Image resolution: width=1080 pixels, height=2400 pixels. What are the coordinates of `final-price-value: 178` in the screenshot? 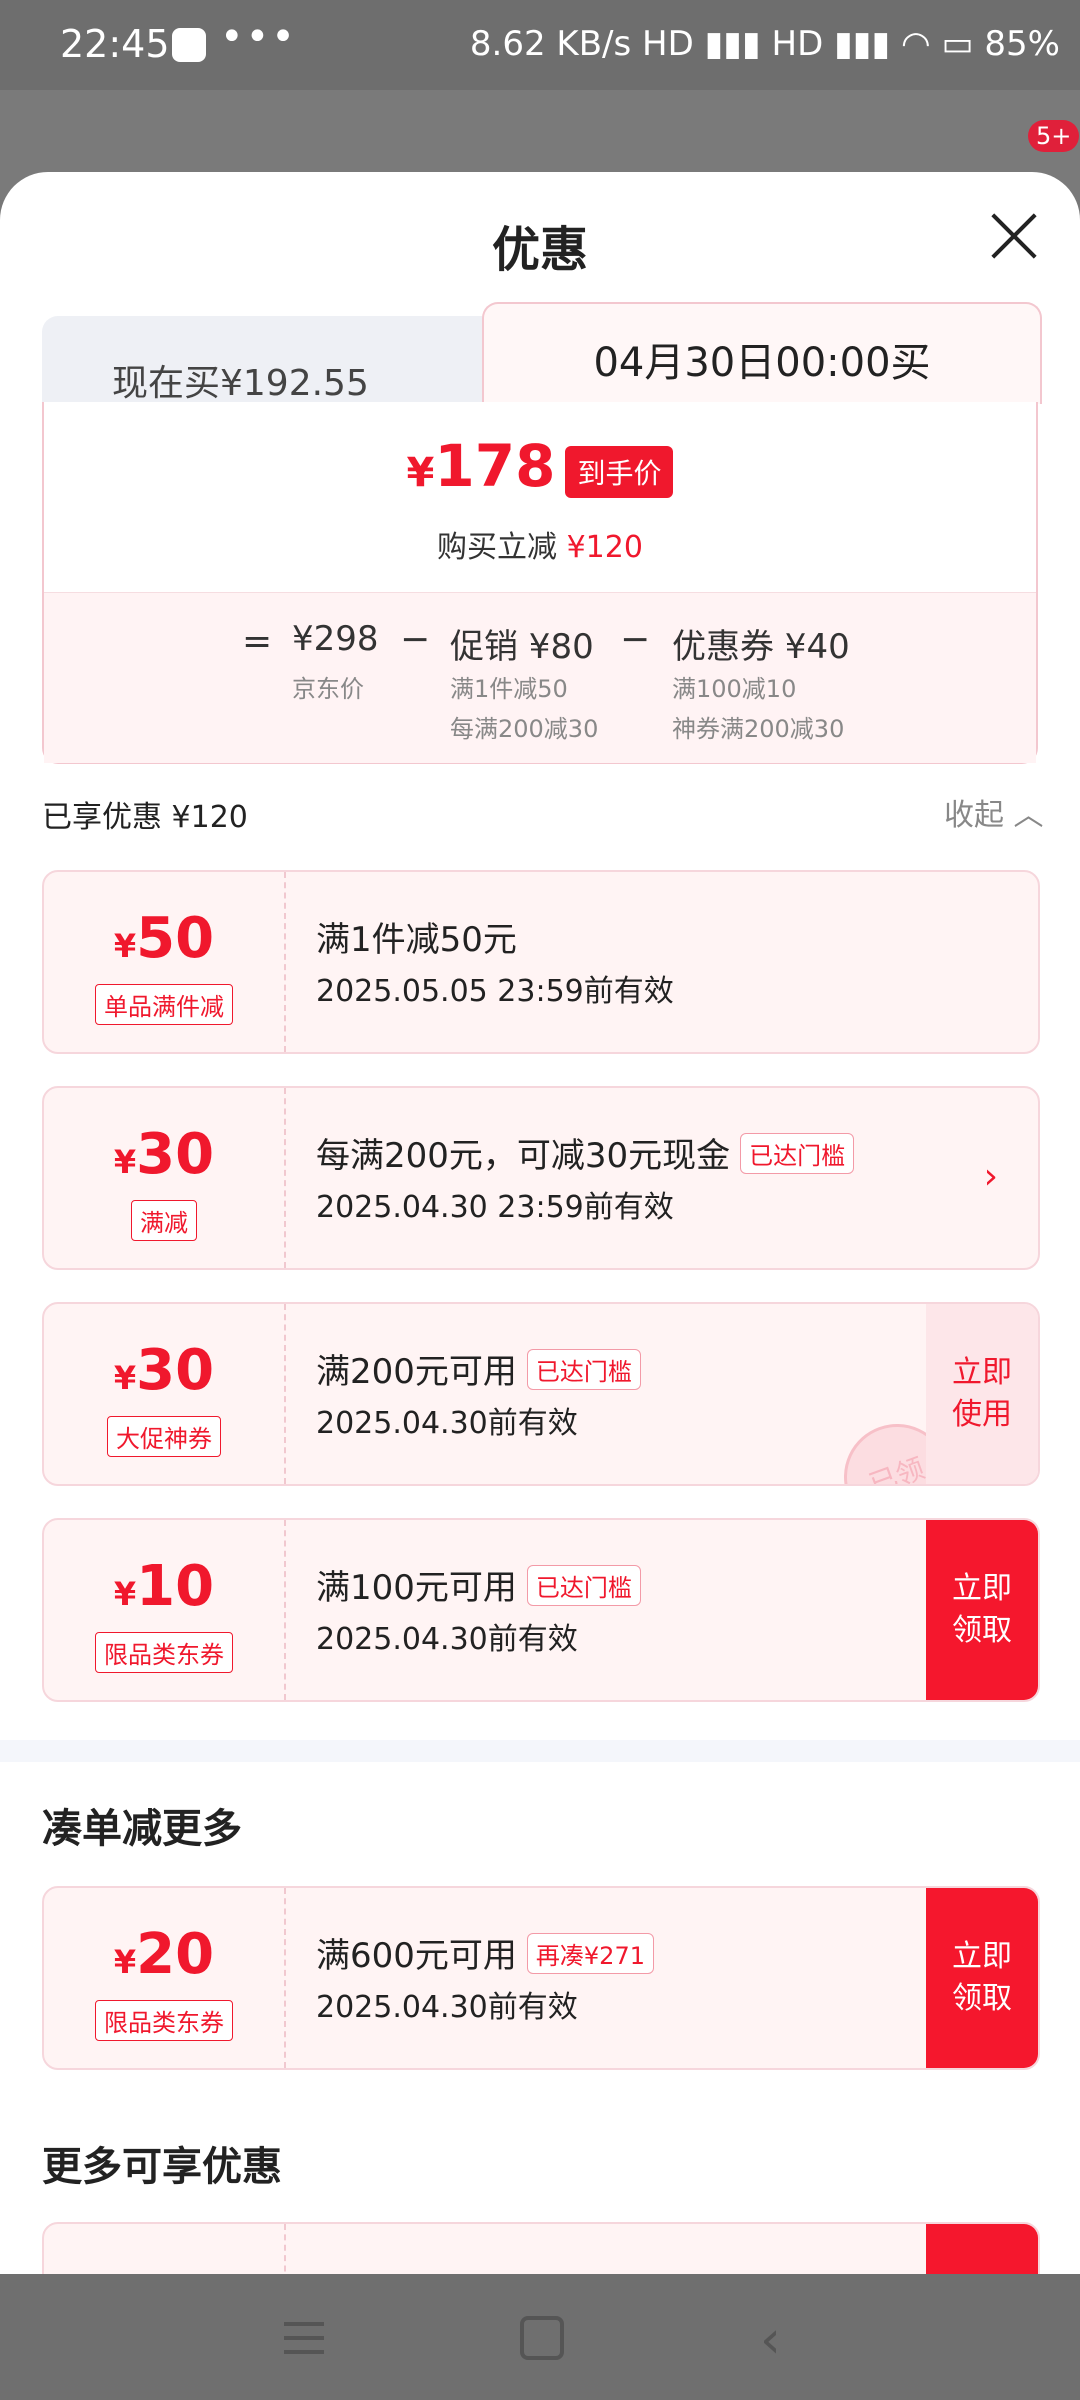 It's located at (495, 466).